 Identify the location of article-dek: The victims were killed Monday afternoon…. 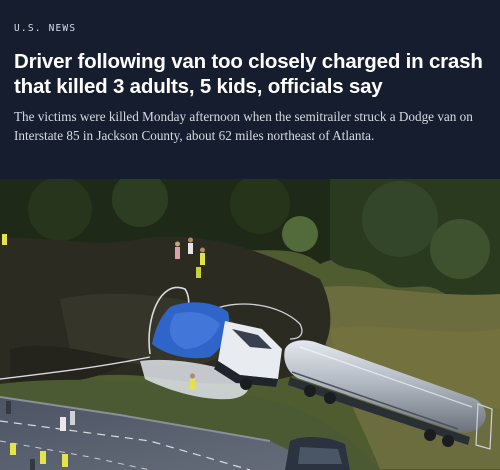
(243, 126).